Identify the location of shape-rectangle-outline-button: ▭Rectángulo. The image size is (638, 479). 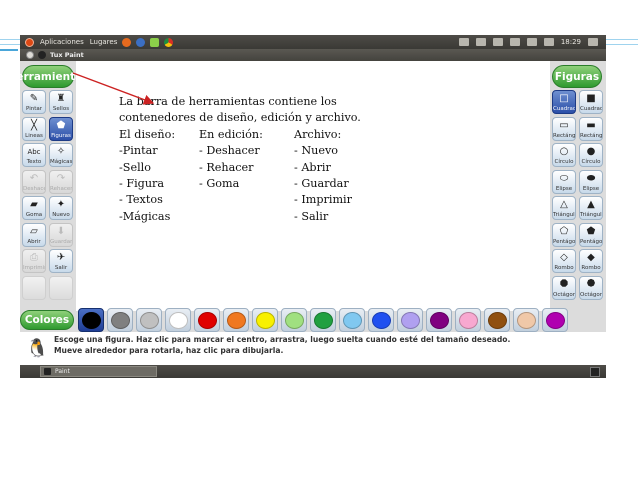
(564, 128).